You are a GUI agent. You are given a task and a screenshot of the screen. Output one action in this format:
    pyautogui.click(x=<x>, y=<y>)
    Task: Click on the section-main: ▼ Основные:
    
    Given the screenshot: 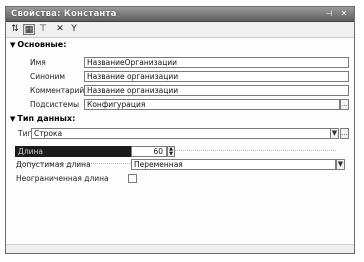 What is the action you would take?
    pyautogui.click(x=38, y=44)
    